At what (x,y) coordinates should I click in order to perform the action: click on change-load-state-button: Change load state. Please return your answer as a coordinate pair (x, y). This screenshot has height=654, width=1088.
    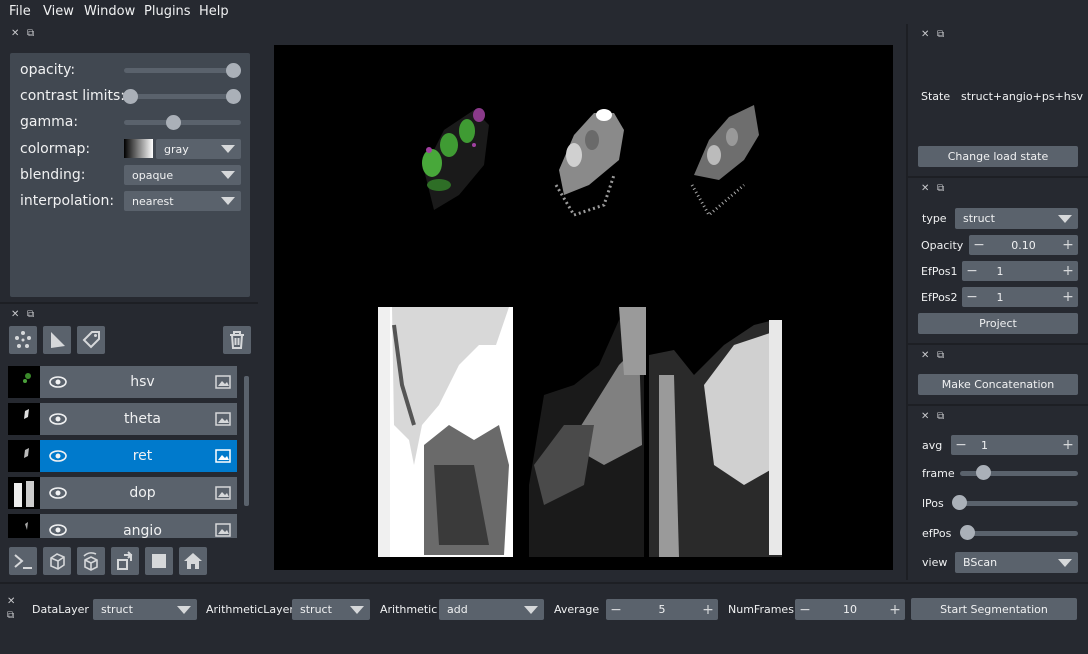
    Looking at the image, I should click on (998, 156).